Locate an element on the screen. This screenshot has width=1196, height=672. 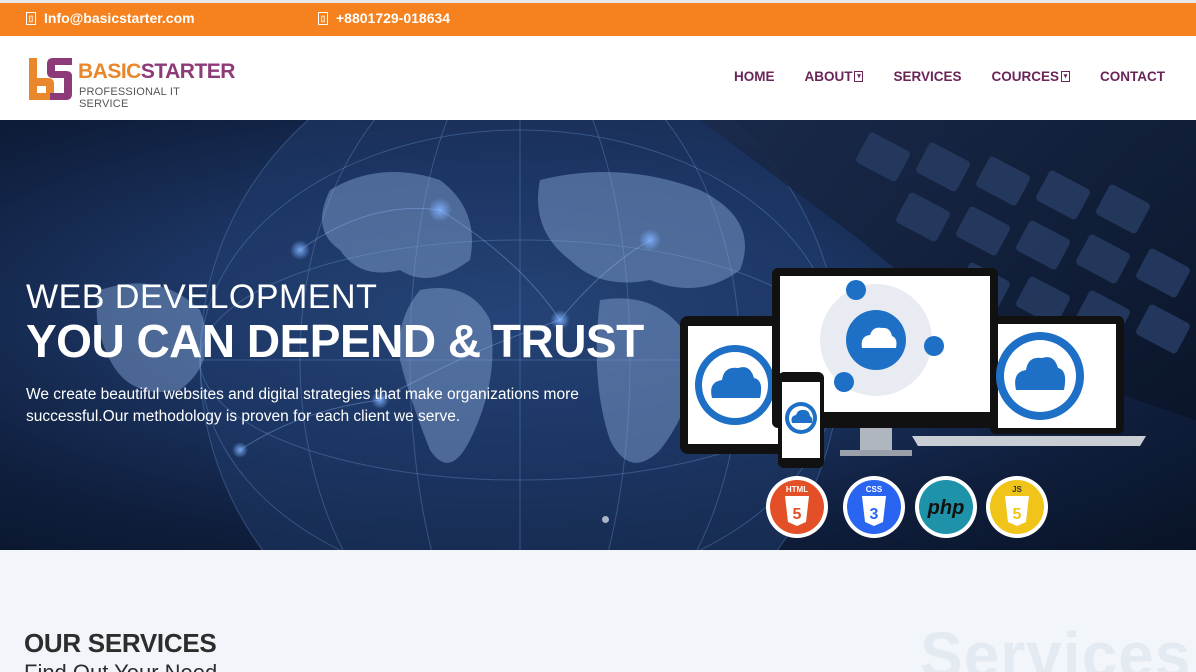
html5-badge-icon: HTML 5 is located at coordinates (797, 507).